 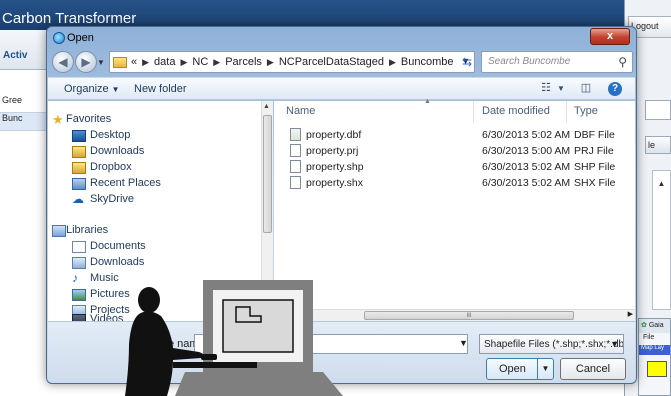 What do you see at coordinates (654, 326) in the screenshot?
I see `gaia-title: ✿ Gaia` at bounding box center [654, 326].